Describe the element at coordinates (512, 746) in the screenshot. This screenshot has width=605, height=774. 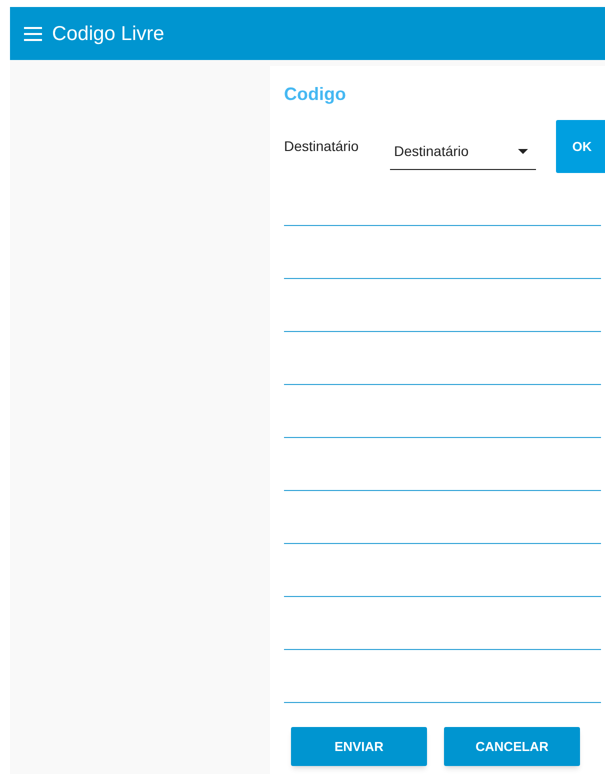
I see `action-button: CANCELAR` at that location.